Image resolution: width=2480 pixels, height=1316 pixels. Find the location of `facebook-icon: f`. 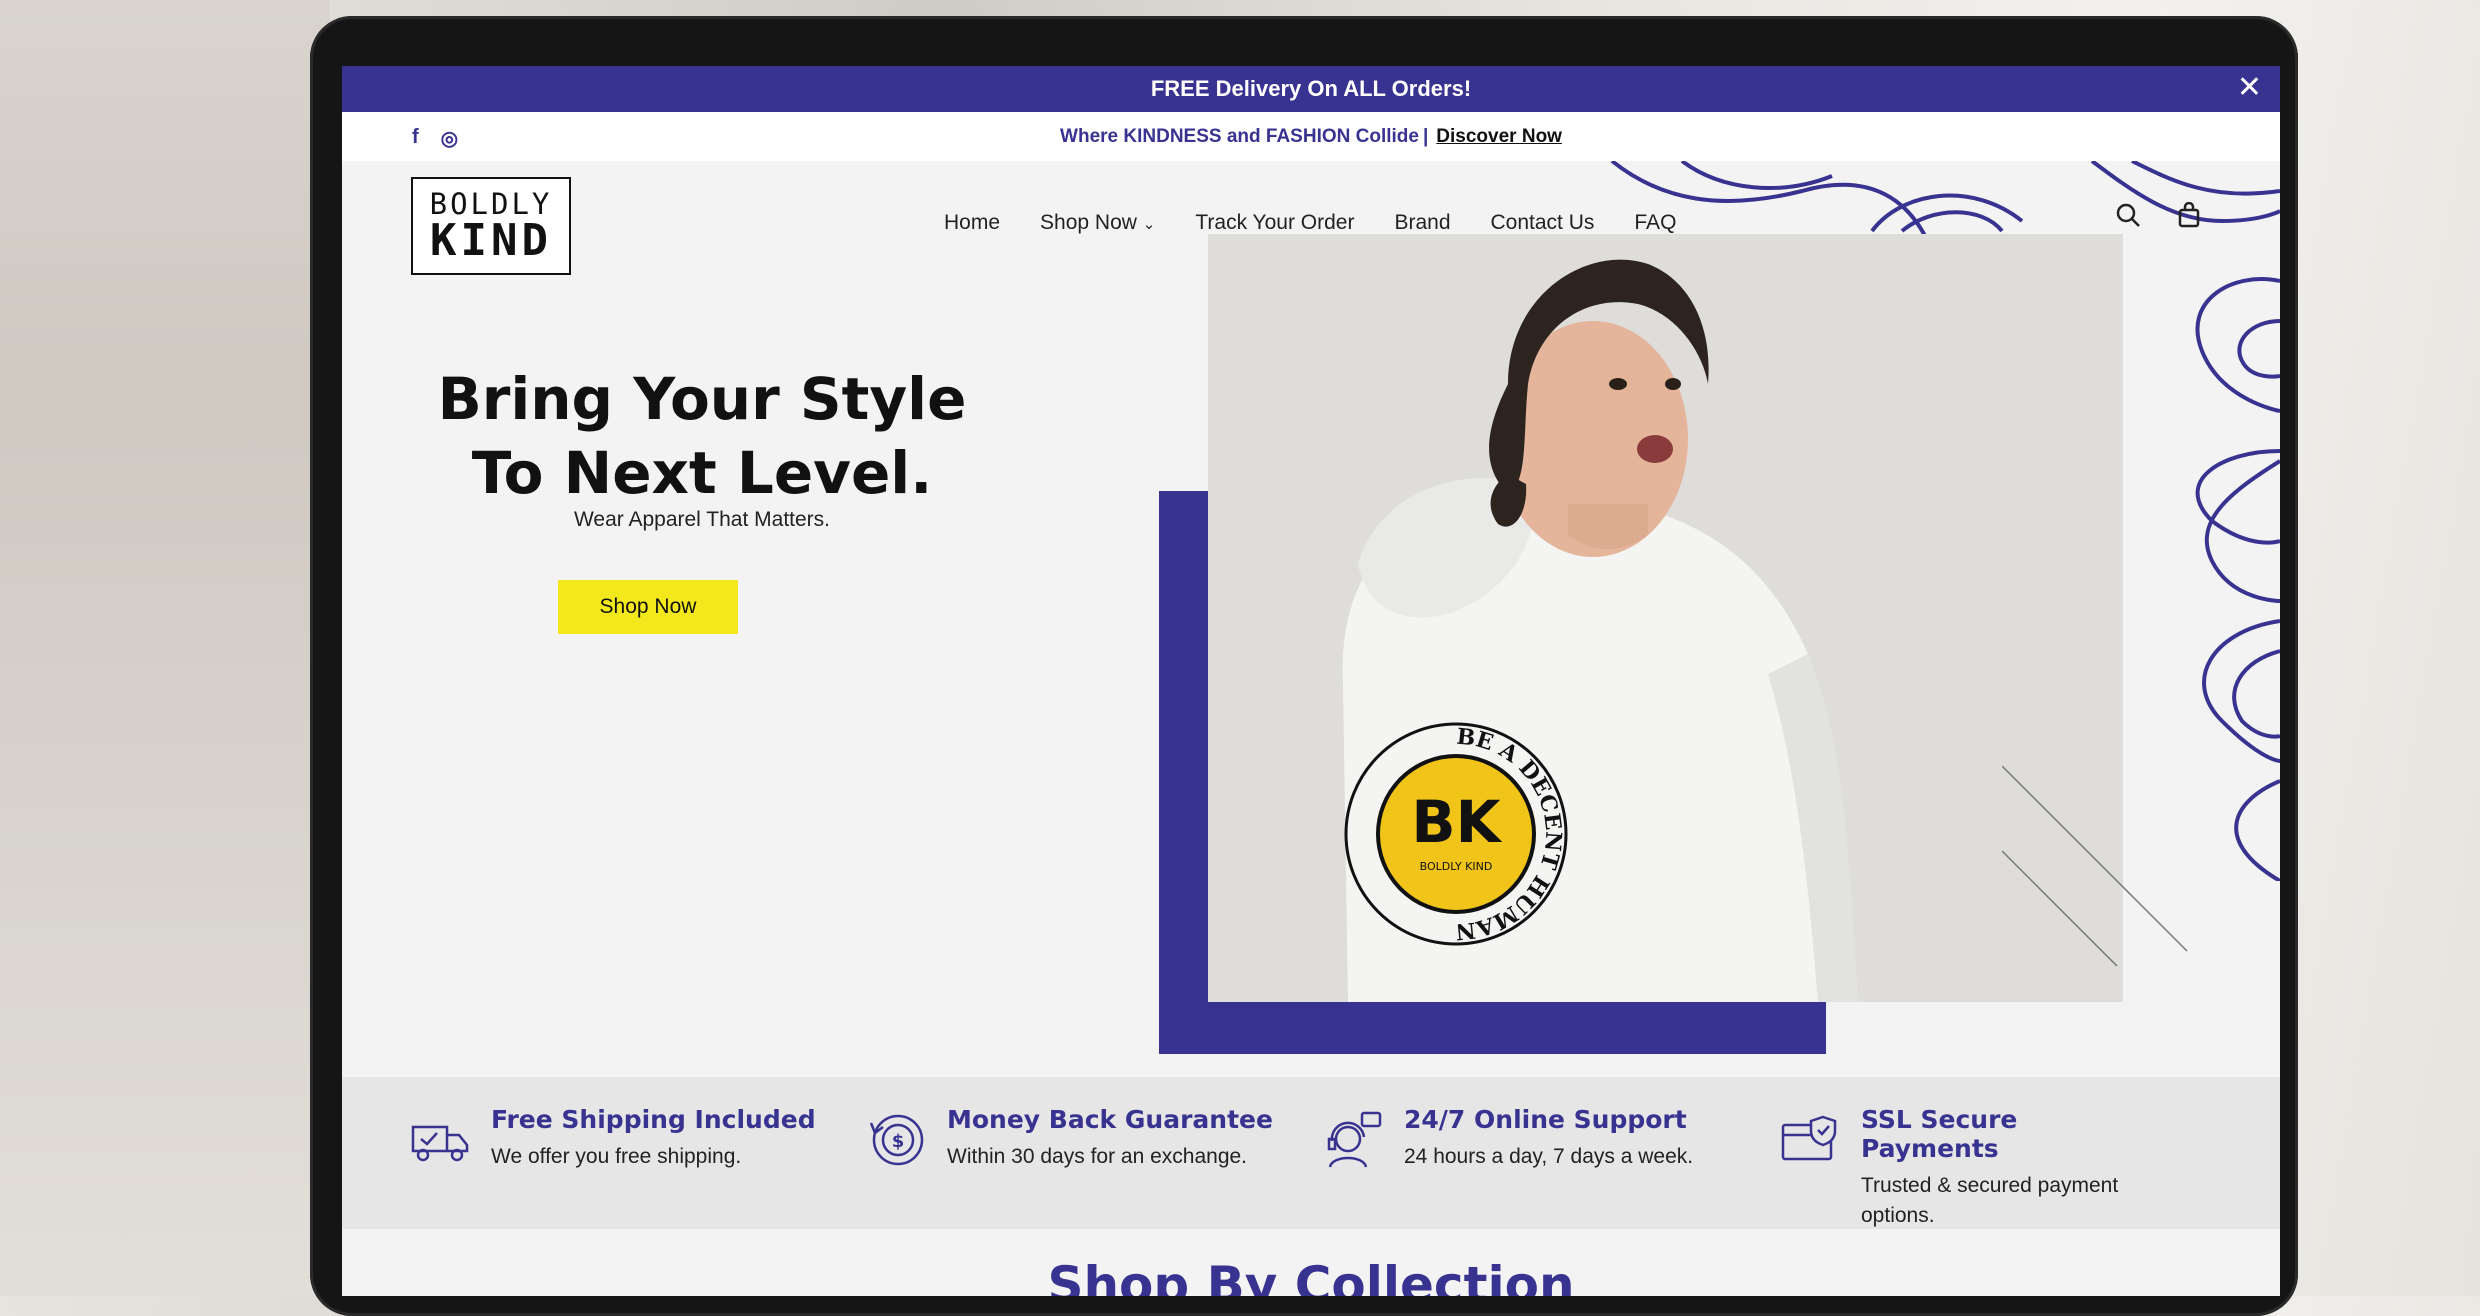

facebook-icon: f is located at coordinates (415, 138).